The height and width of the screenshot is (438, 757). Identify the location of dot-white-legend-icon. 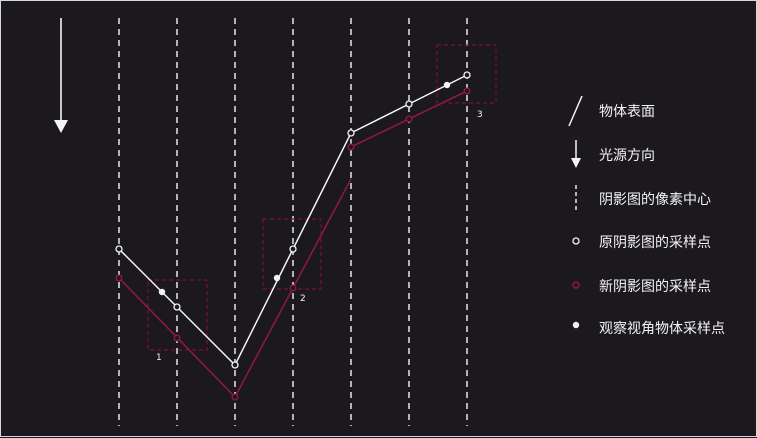
(576, 325).